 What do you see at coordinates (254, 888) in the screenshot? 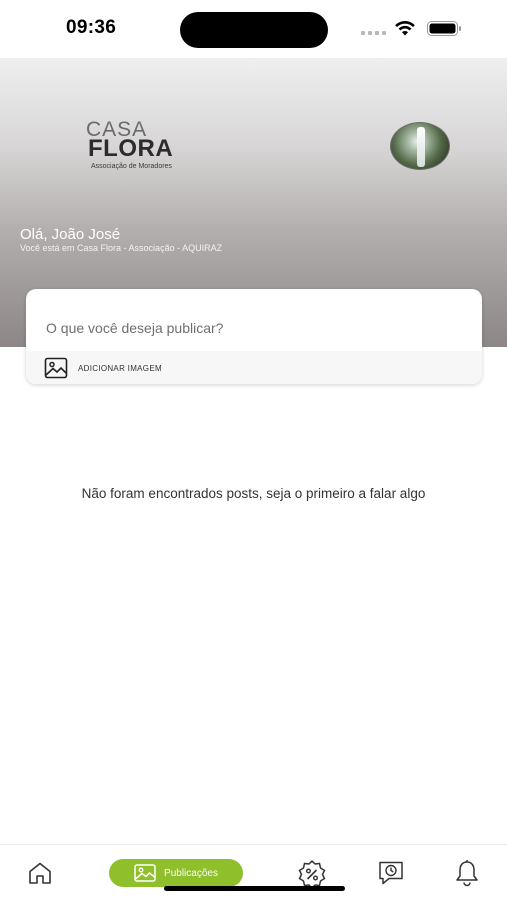
I see `home-indicator` at bounding box center [254, 888].